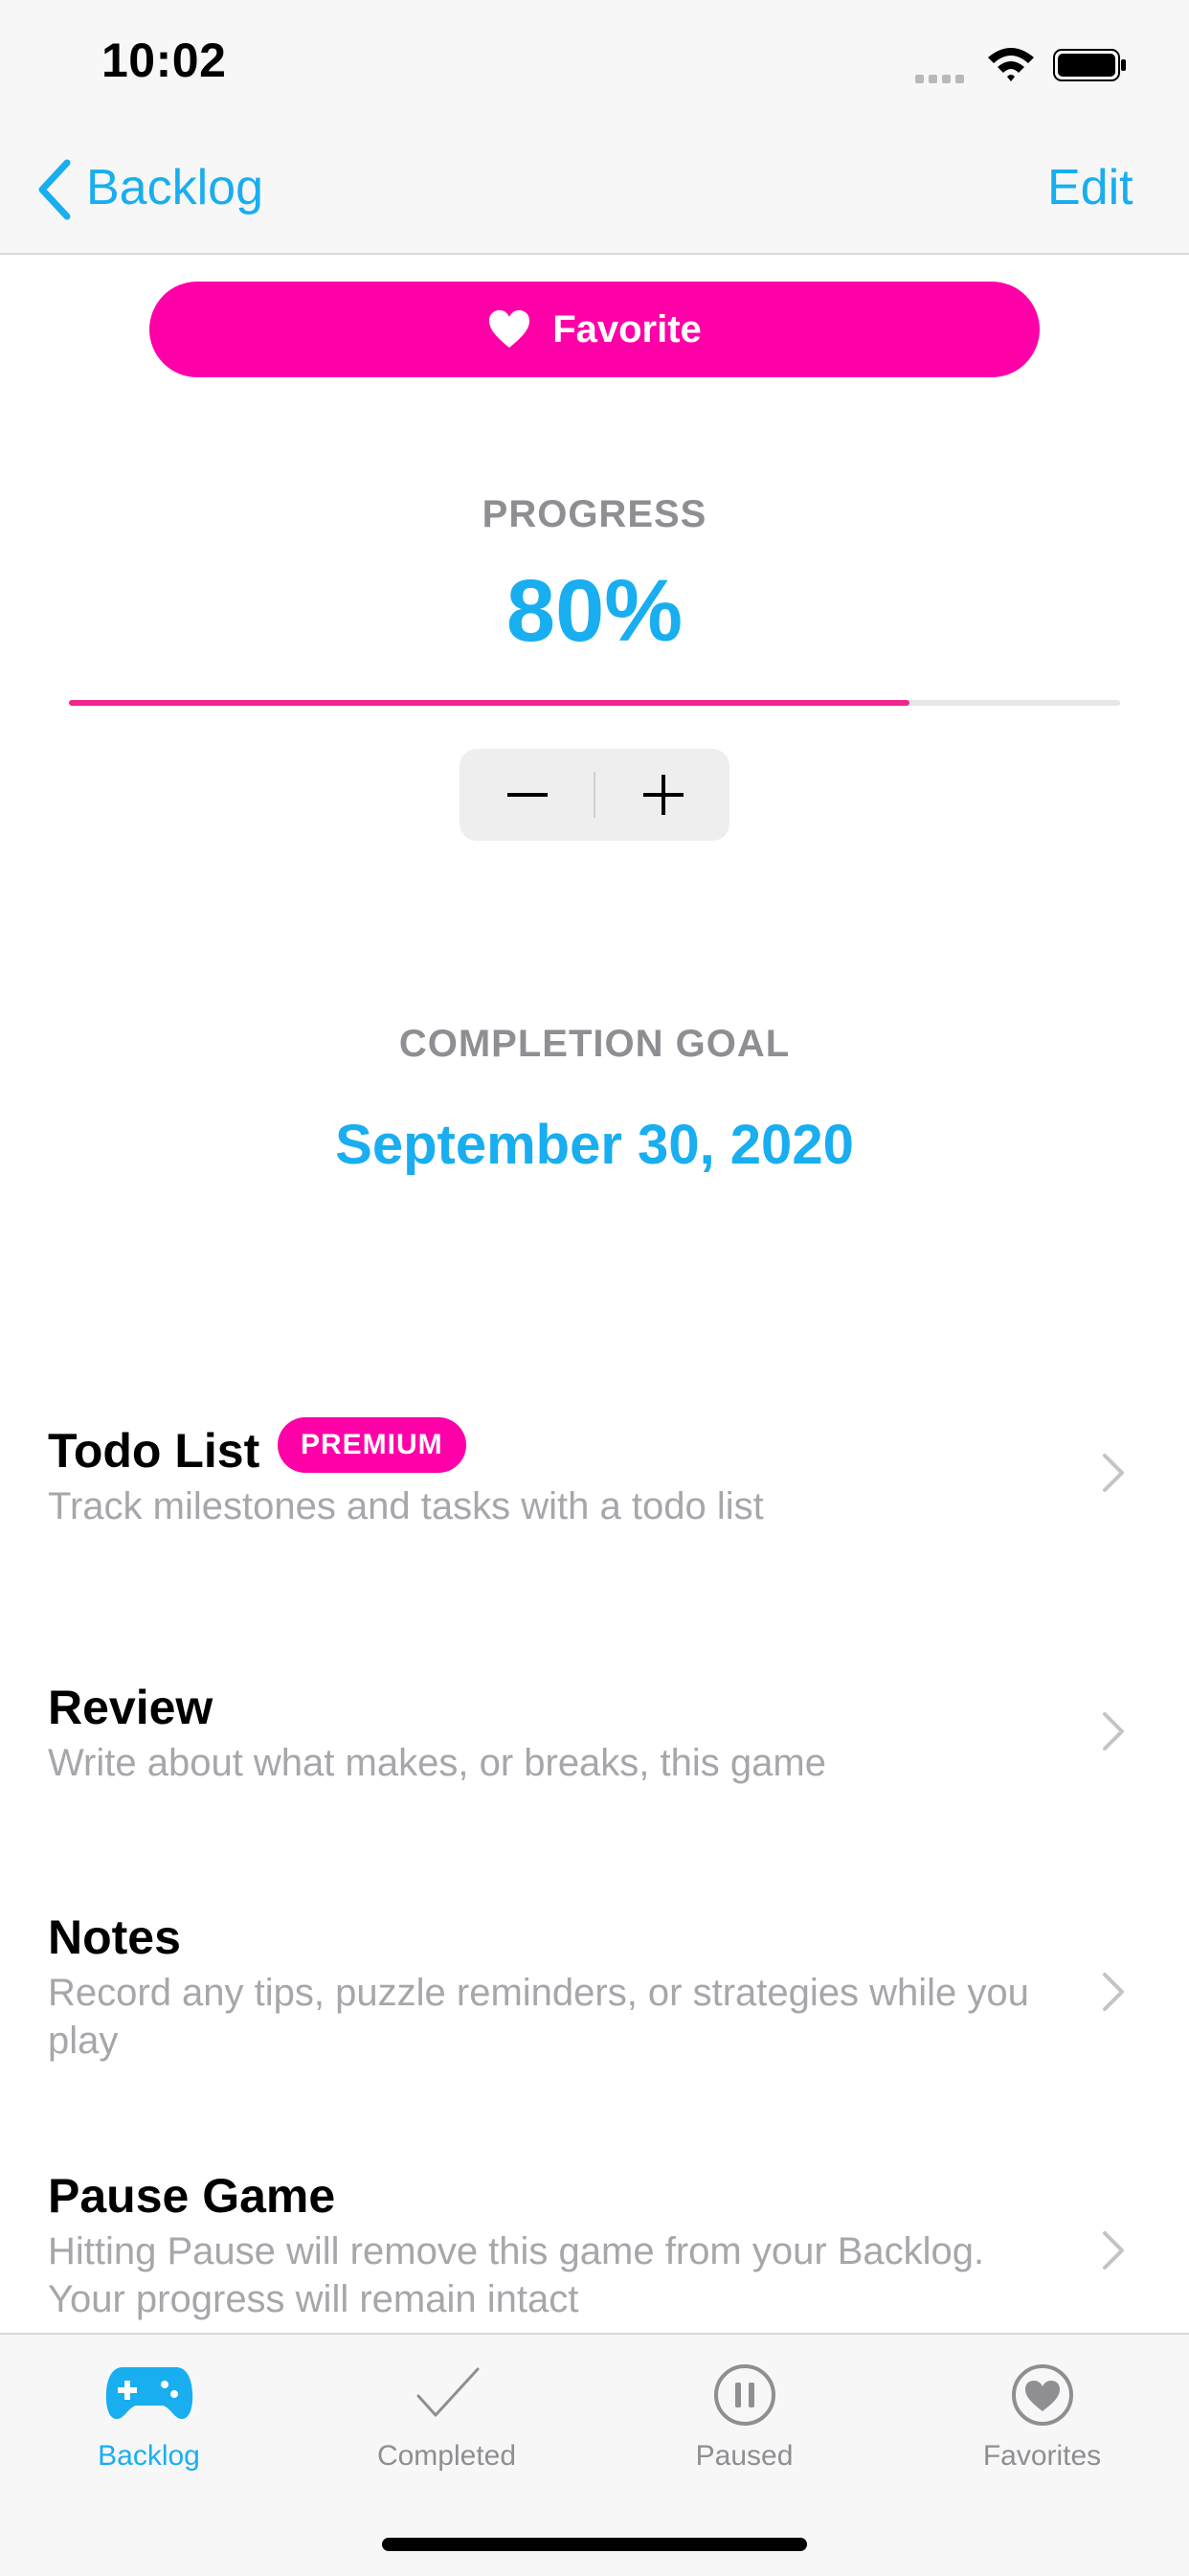  Describe the element at coordinates (1090, 187) in the screenshot. I see `edit-button: Edit` at that location.